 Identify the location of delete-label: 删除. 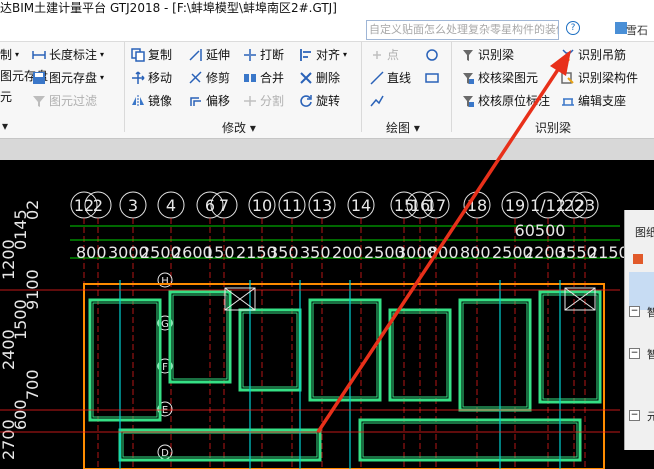
(328, 78).